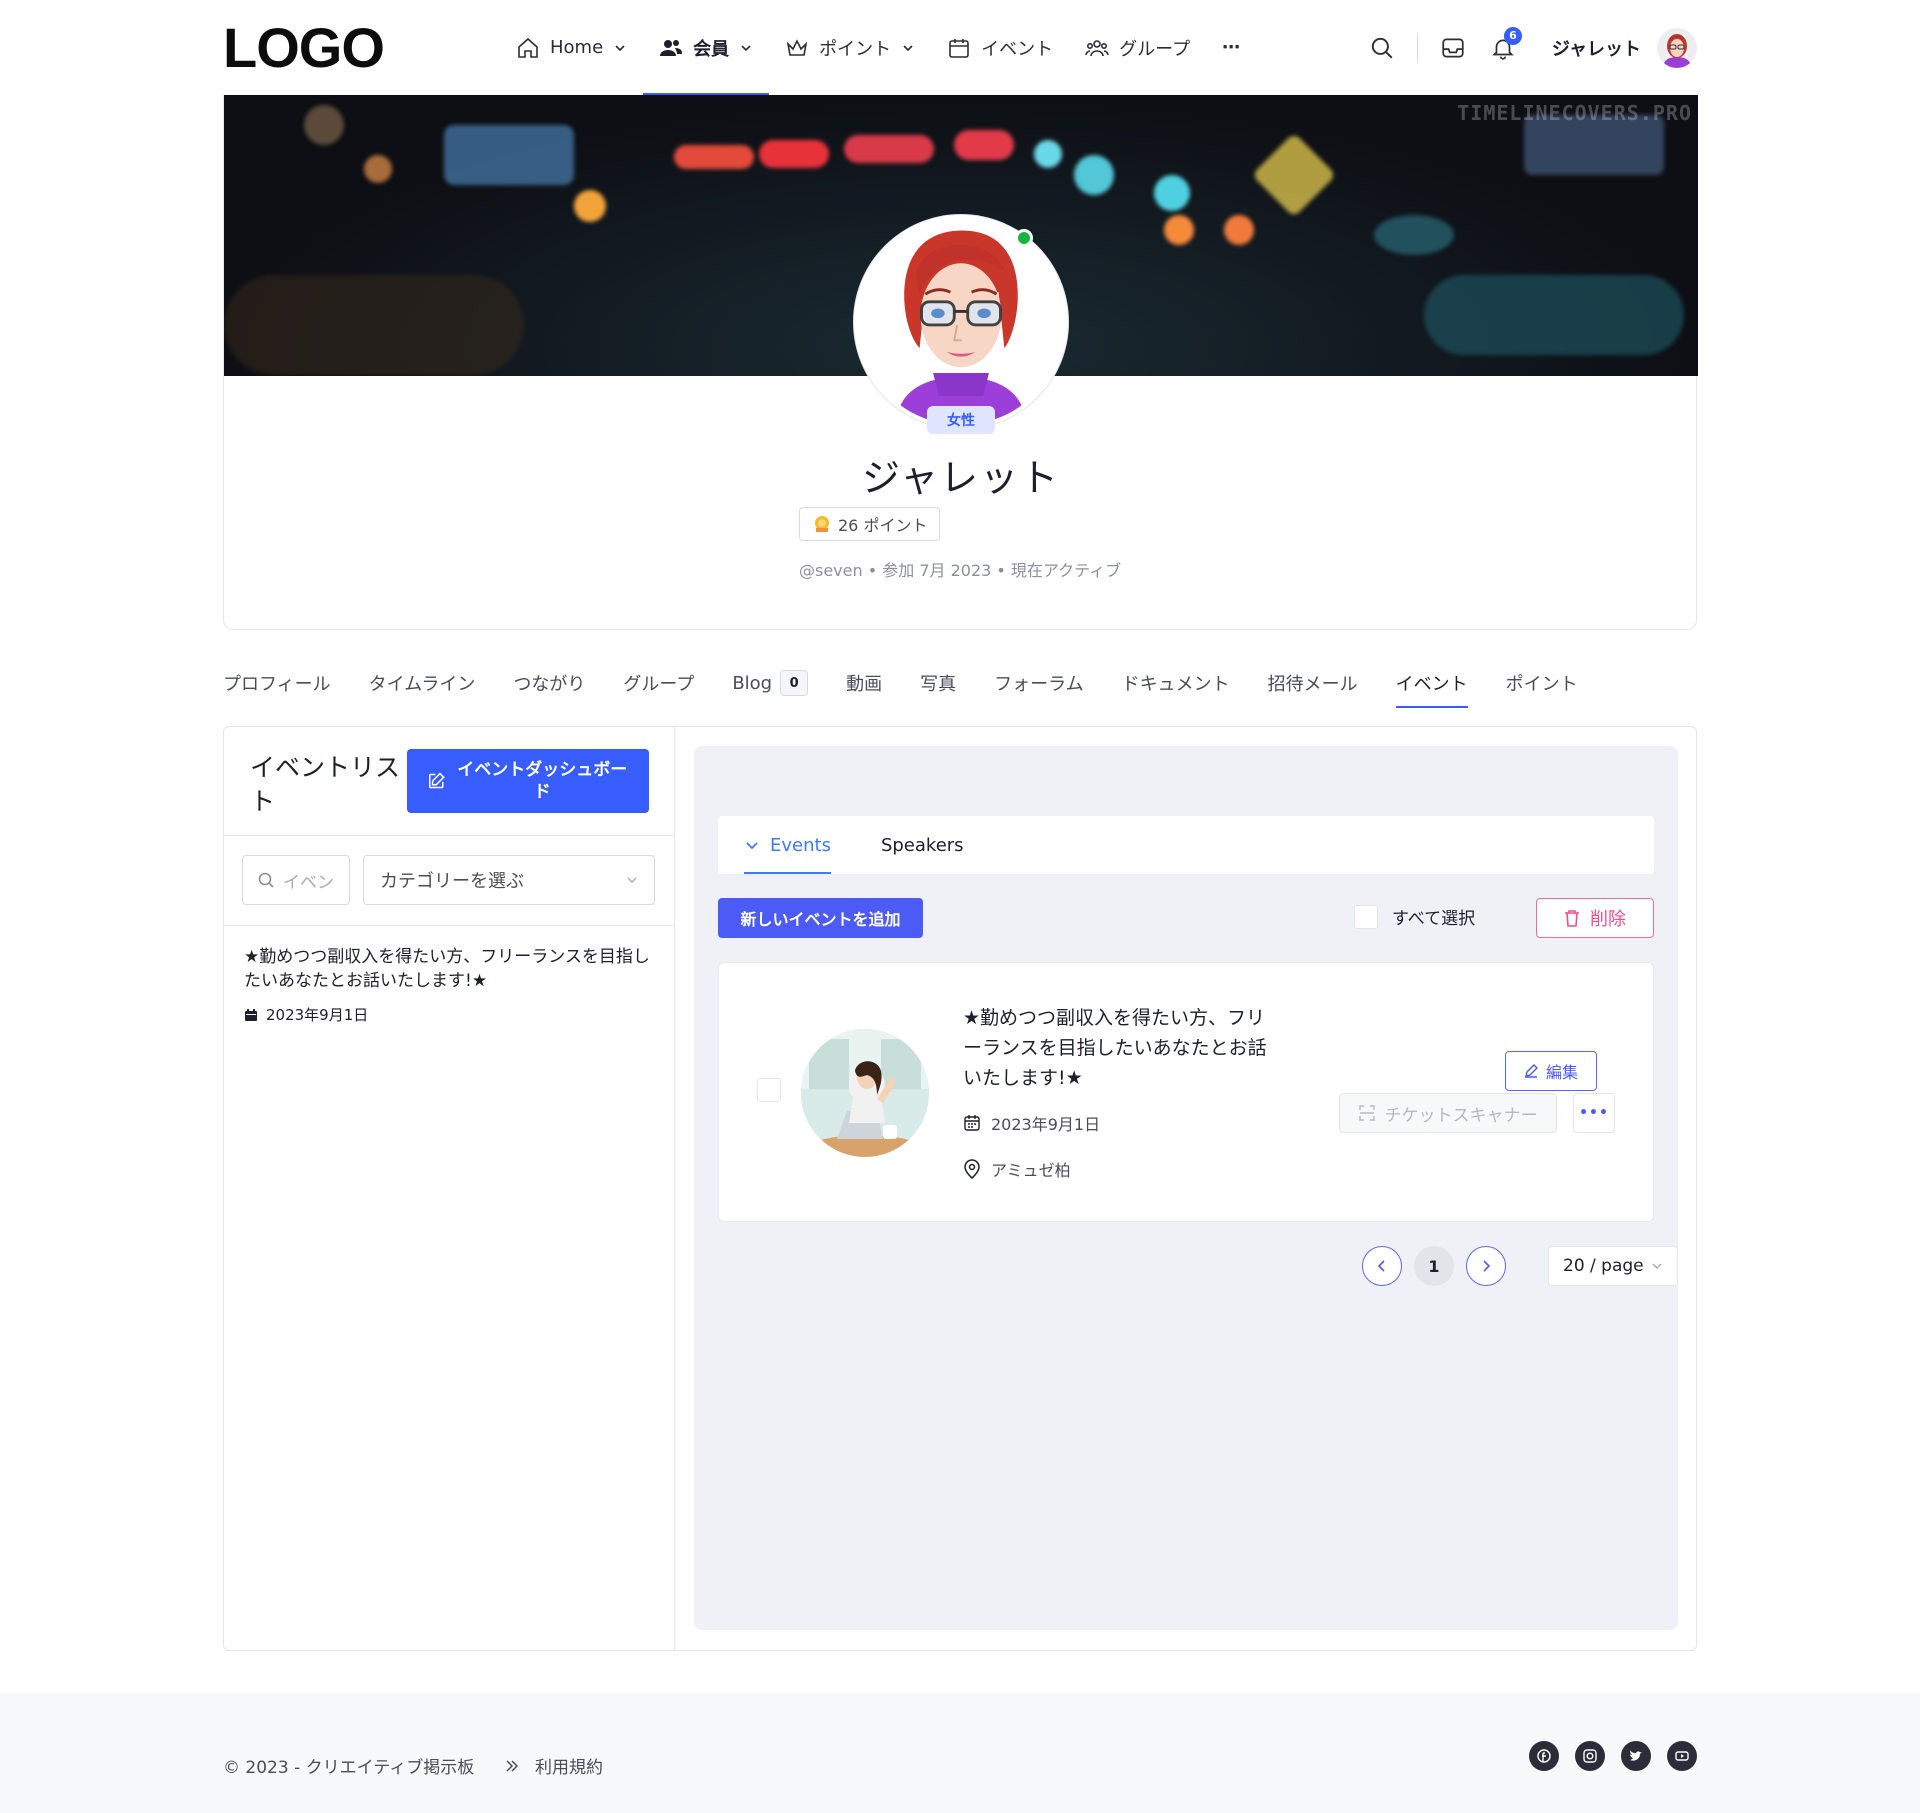 This screenshot has width=1920, height=1813. Describe the element at coordinates (1531, 1071) in the screenshot. I see `pencil-icon` at that location.